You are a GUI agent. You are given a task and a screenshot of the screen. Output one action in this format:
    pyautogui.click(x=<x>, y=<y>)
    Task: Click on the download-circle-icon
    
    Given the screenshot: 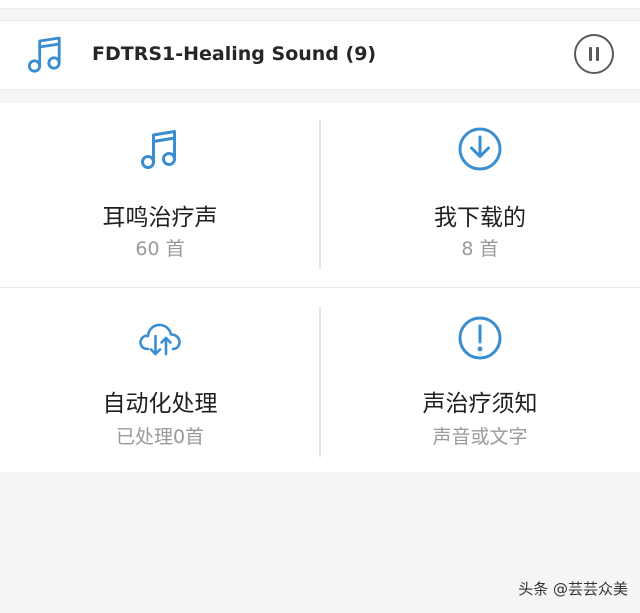 What is the action you would take?
    pyautogui.click(x=480, y=149)
    